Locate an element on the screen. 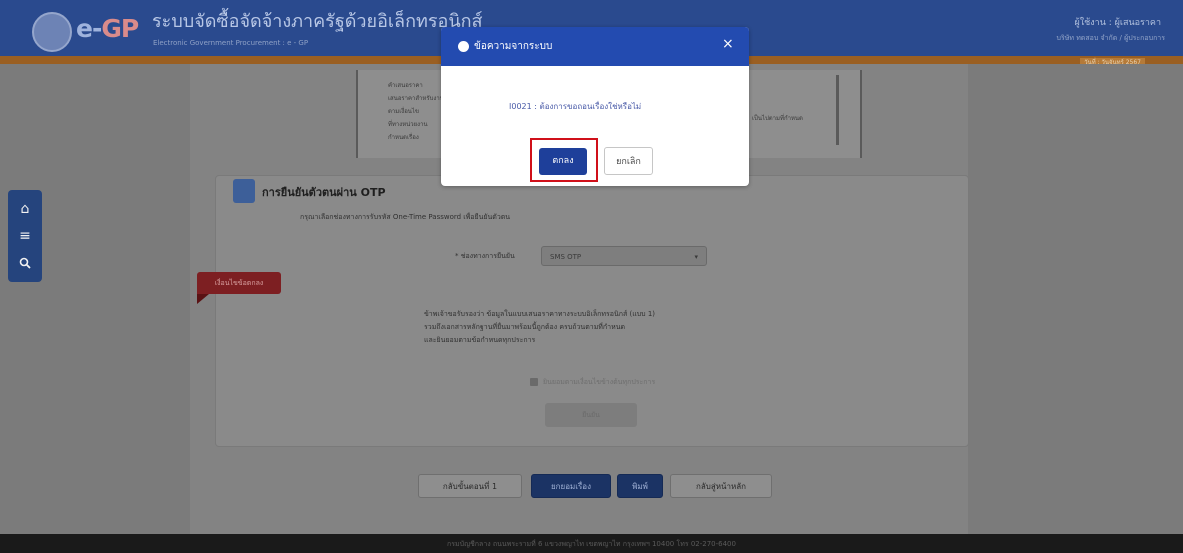  doc-line: กำหนดเรื่อง is located at coordinates (403, 137).